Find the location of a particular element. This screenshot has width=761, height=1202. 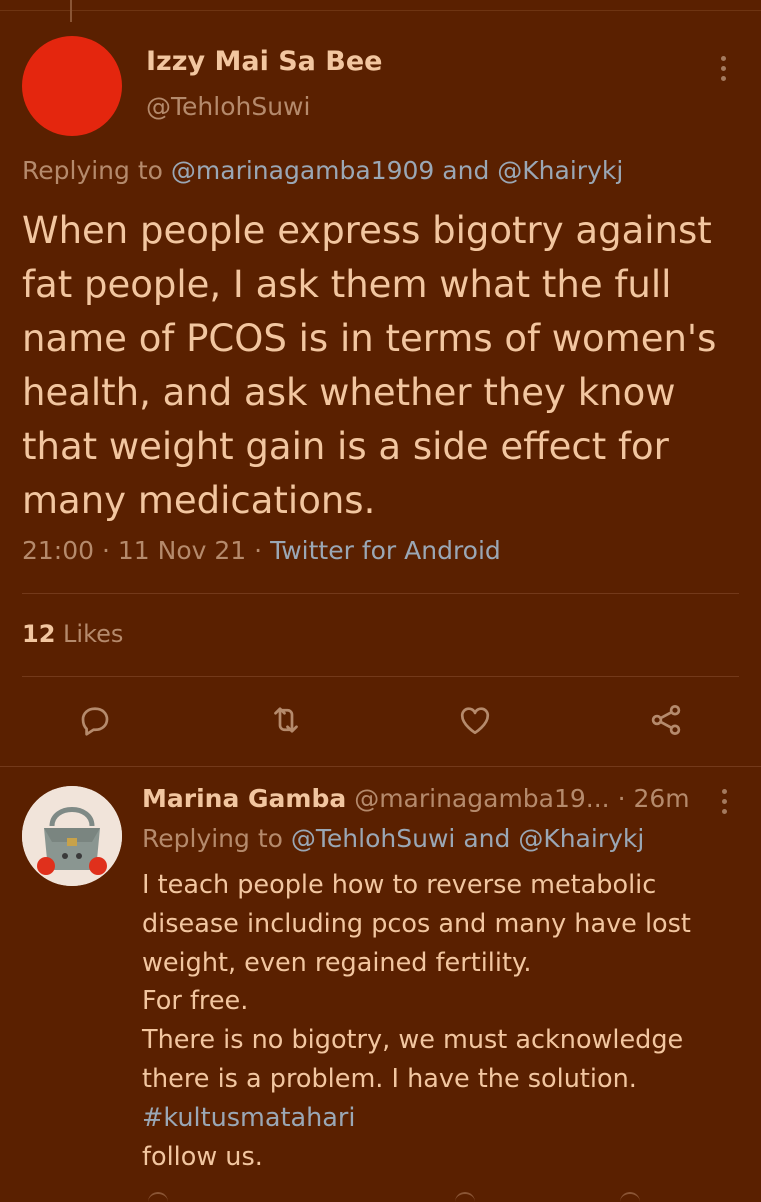

retweet-button is located at coordinates (286, 720).